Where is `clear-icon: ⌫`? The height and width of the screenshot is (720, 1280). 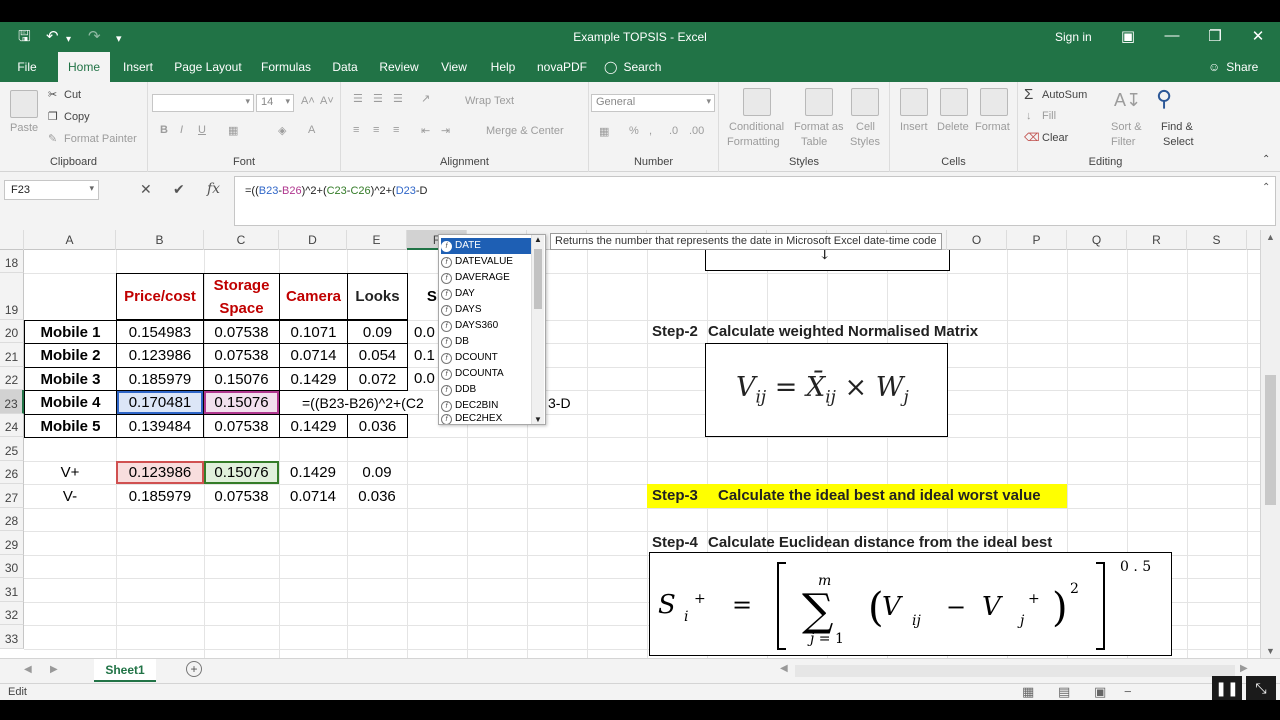 clear-icon: ⌫ is located at coordinates (1032, 137).